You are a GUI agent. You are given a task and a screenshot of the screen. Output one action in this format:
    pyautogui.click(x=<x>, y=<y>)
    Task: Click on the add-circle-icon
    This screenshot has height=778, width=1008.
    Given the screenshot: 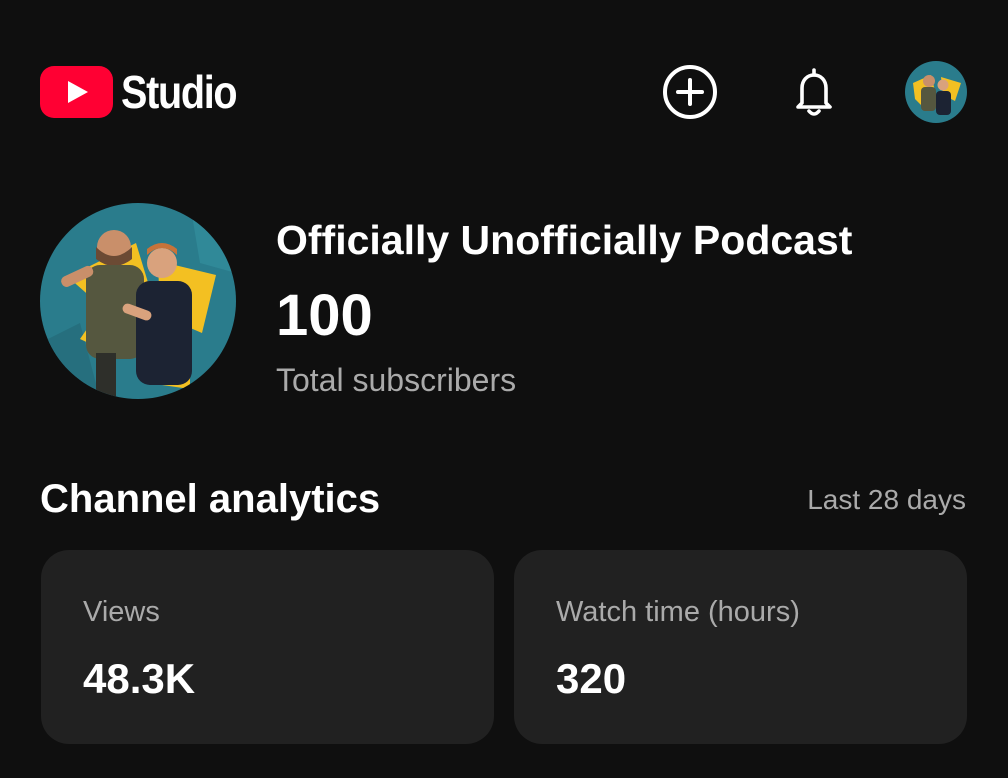 What is the action you would take?
    pyautogui.click(x=690, y=92)
    